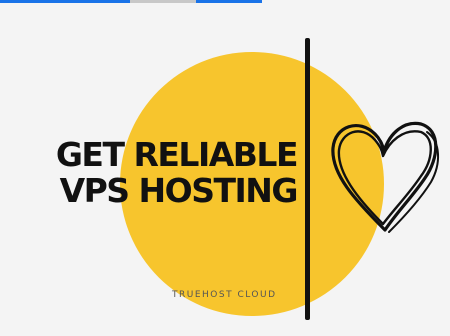 The height and width of the screenshot is (336, 450). Describe the element at coordinates (385, 177) in the screenshot. I see `heart-icon` at that location.